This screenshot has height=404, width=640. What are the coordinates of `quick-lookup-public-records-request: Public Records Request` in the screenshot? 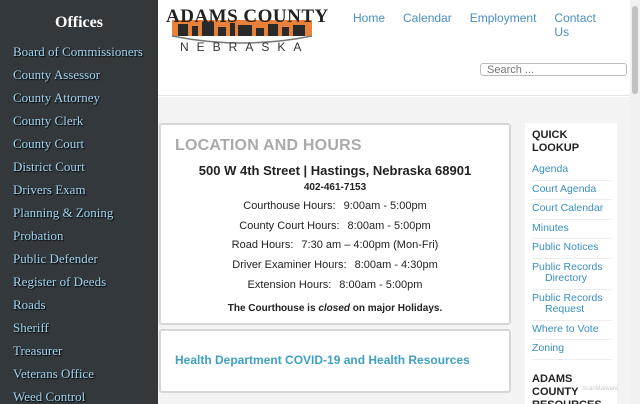 It's located at (572, 305).